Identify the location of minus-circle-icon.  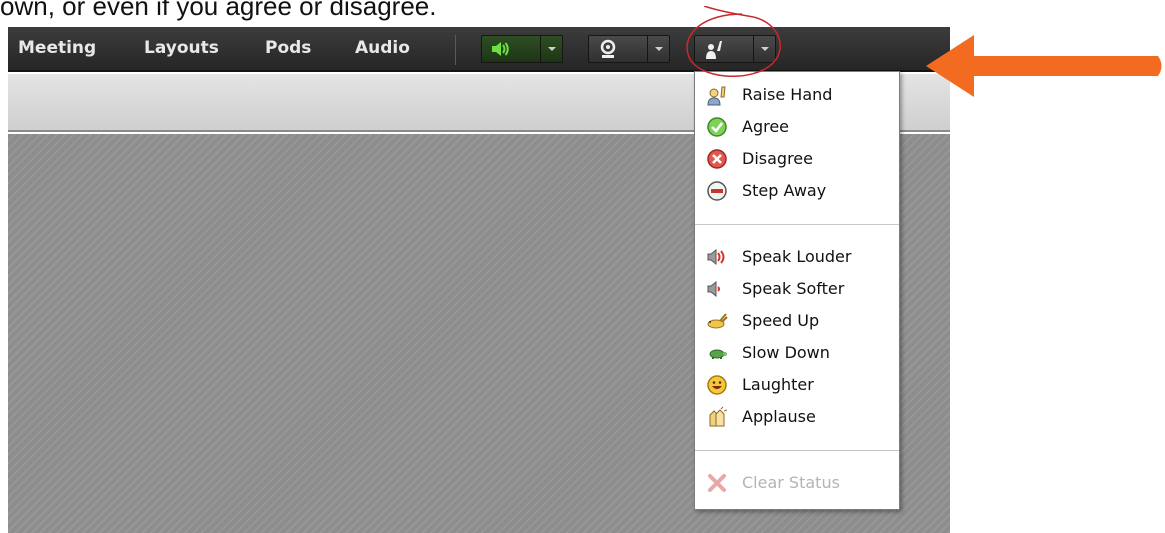
(717, 191).